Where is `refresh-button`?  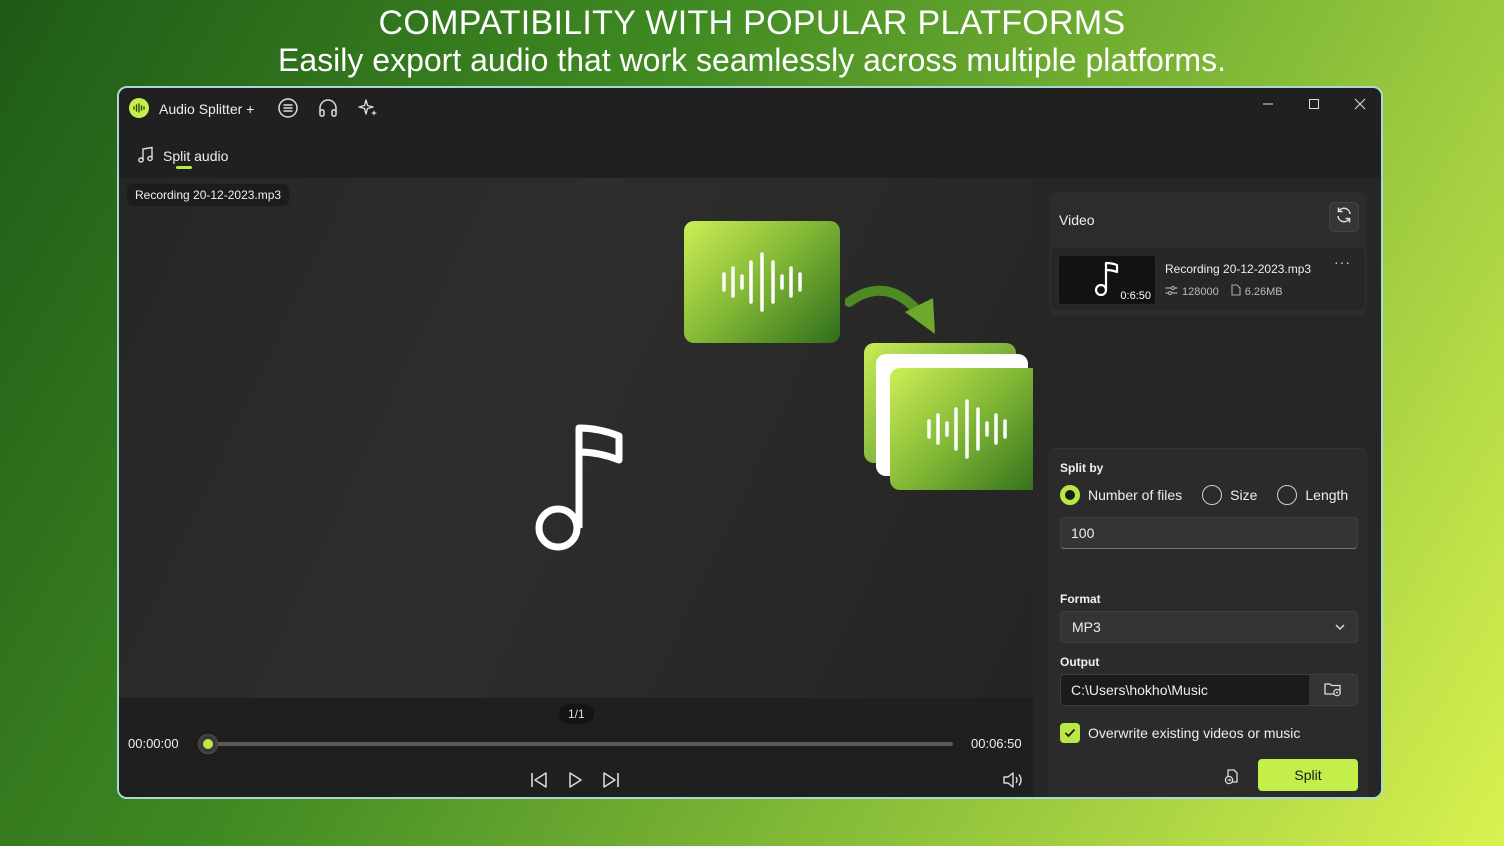 refresh-button is located at coordinates (1344, 217).